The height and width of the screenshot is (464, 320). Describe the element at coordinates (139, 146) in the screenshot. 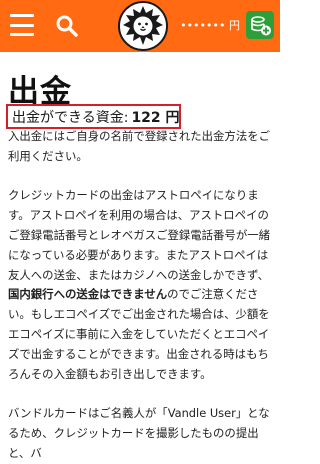

I see `paragraph-name-requirement: 入出金にはご自身の名前で登録された出金方法をご利用ください。` at that location.